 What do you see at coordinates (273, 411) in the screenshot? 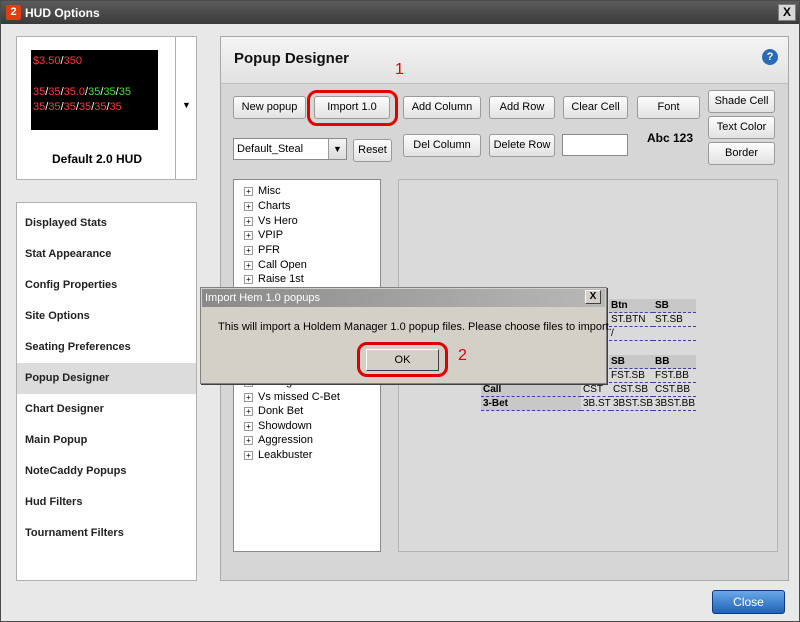
I see `tree-item-donk-bet: + Donk Bet` at bounding box center [273, 411].